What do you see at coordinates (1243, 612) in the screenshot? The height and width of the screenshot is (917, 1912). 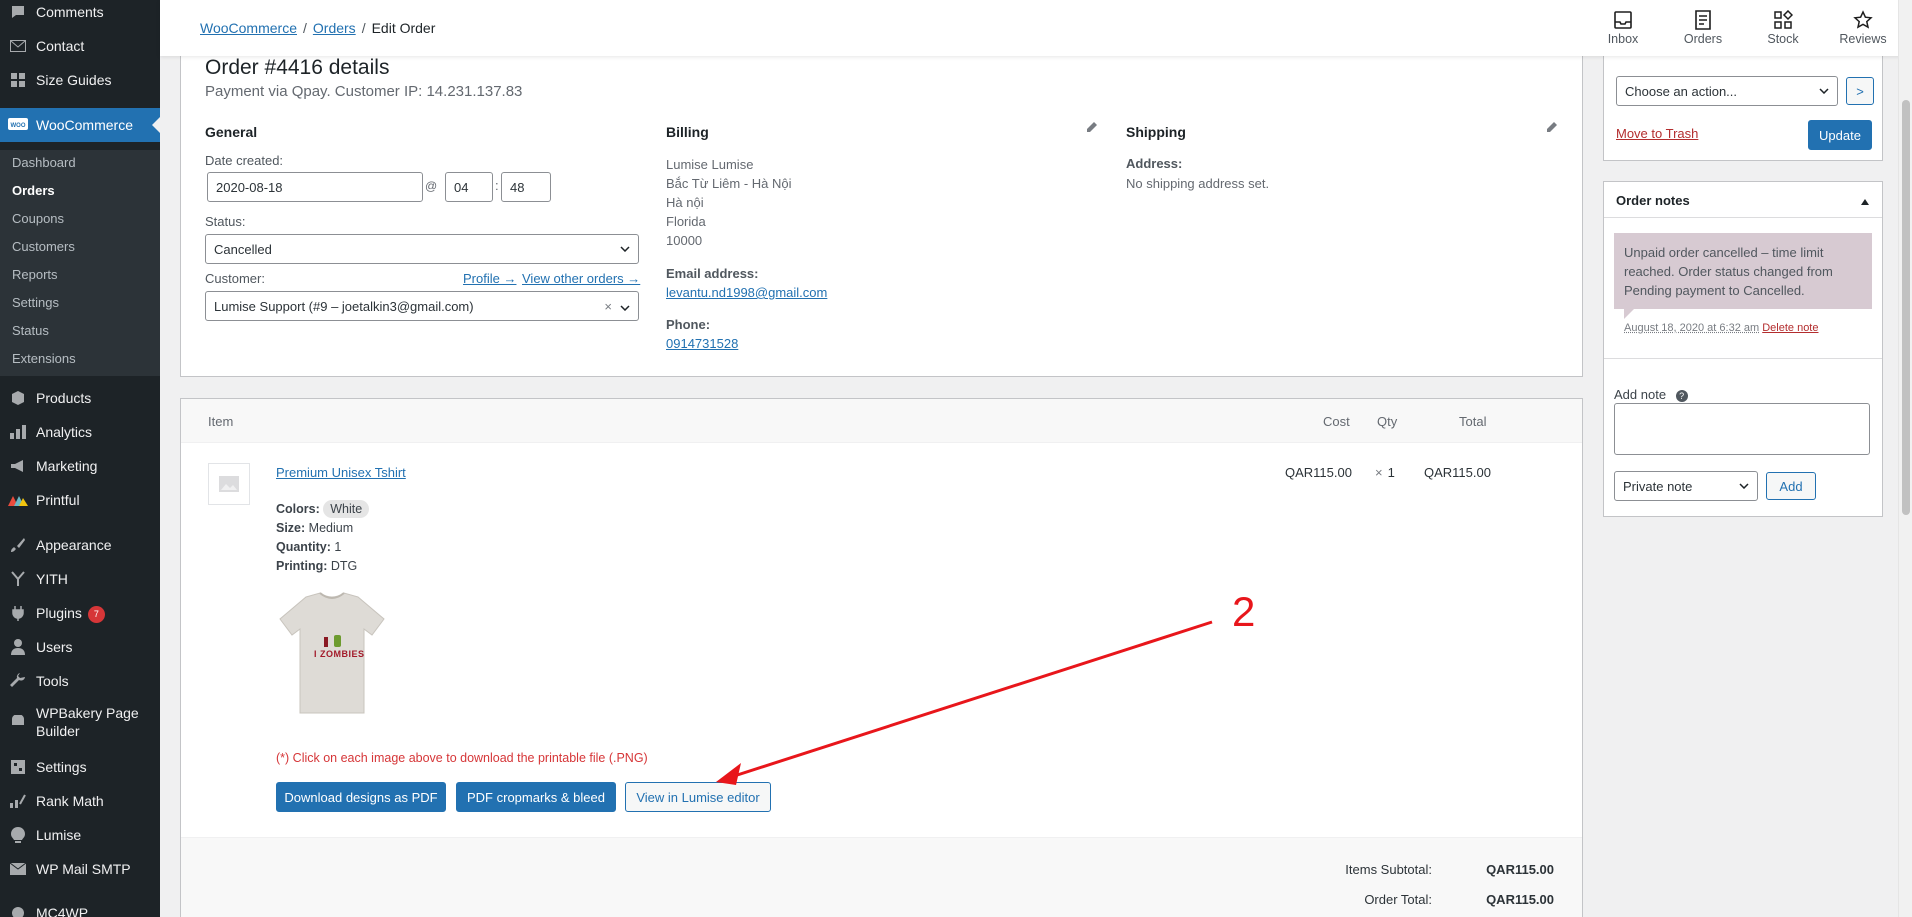 I see `annotation-number: 2` at bounding box center [1243, 612].